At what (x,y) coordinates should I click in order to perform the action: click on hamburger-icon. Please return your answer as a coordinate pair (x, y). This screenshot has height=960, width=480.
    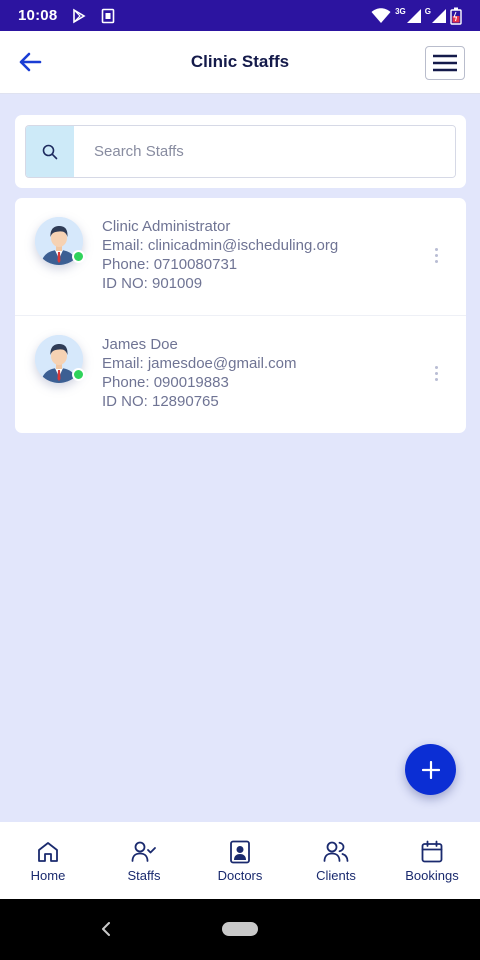
    Looking at the image, I should click on (445, 63).